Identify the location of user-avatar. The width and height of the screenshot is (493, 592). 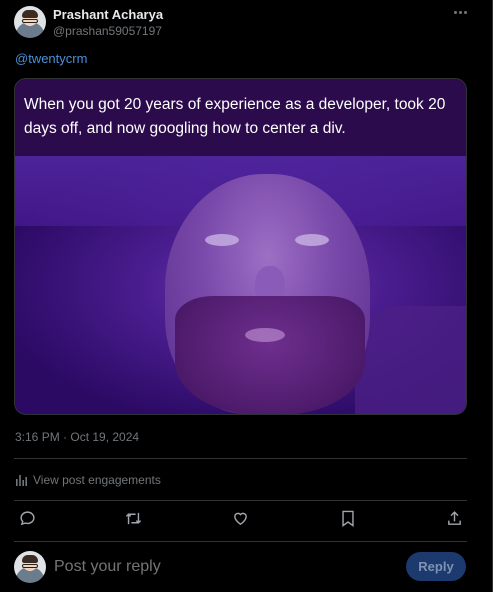
(30, 567).